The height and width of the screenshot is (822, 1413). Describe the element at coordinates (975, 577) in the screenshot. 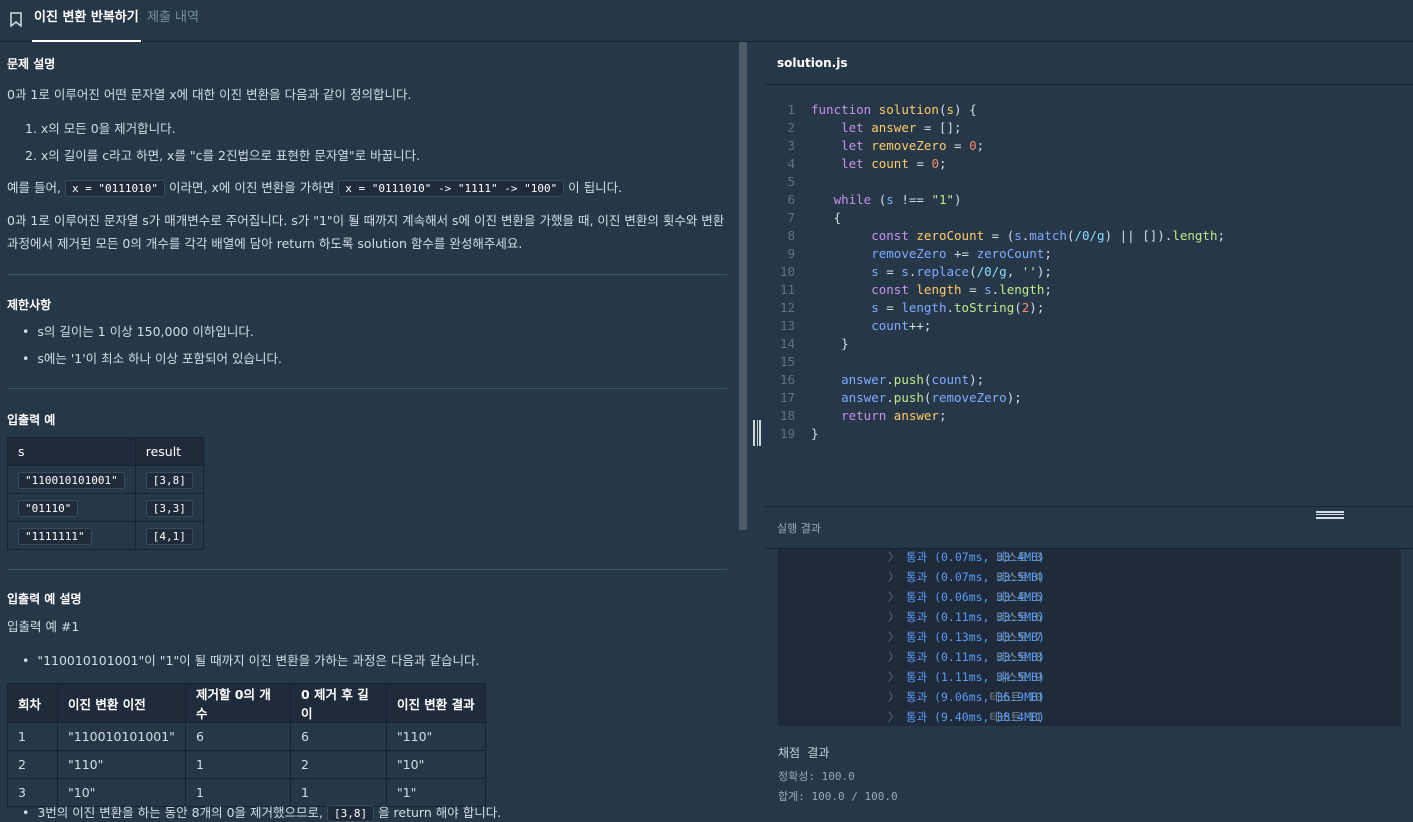

I see `test-result: 통과 (0.07ms, 33.5MB)` at that location.